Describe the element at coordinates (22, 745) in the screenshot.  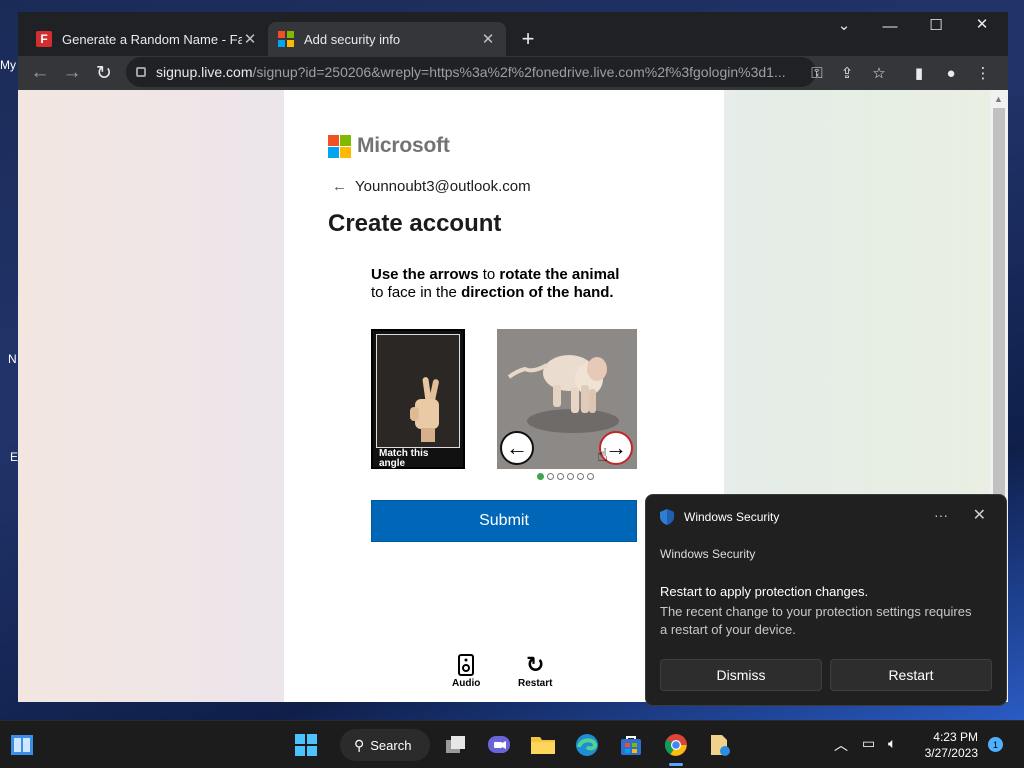
I see `widgets-icon` at that location.